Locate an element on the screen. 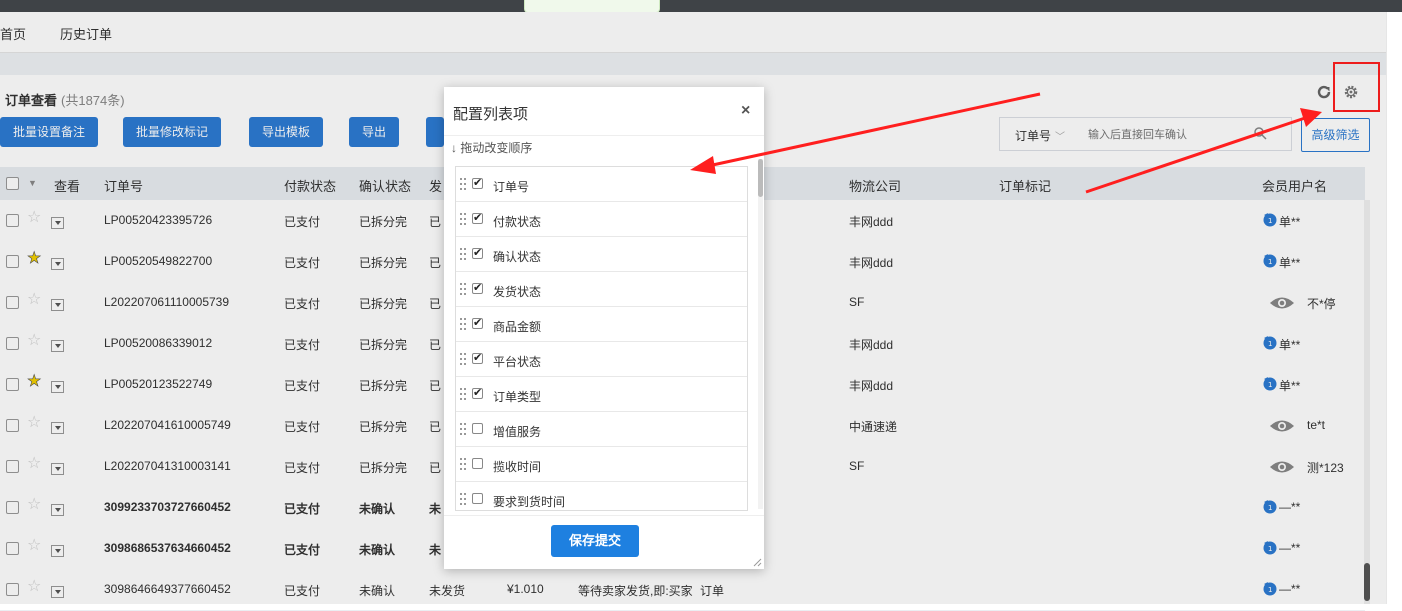  right-edge is located at coordinates (1394, 308).